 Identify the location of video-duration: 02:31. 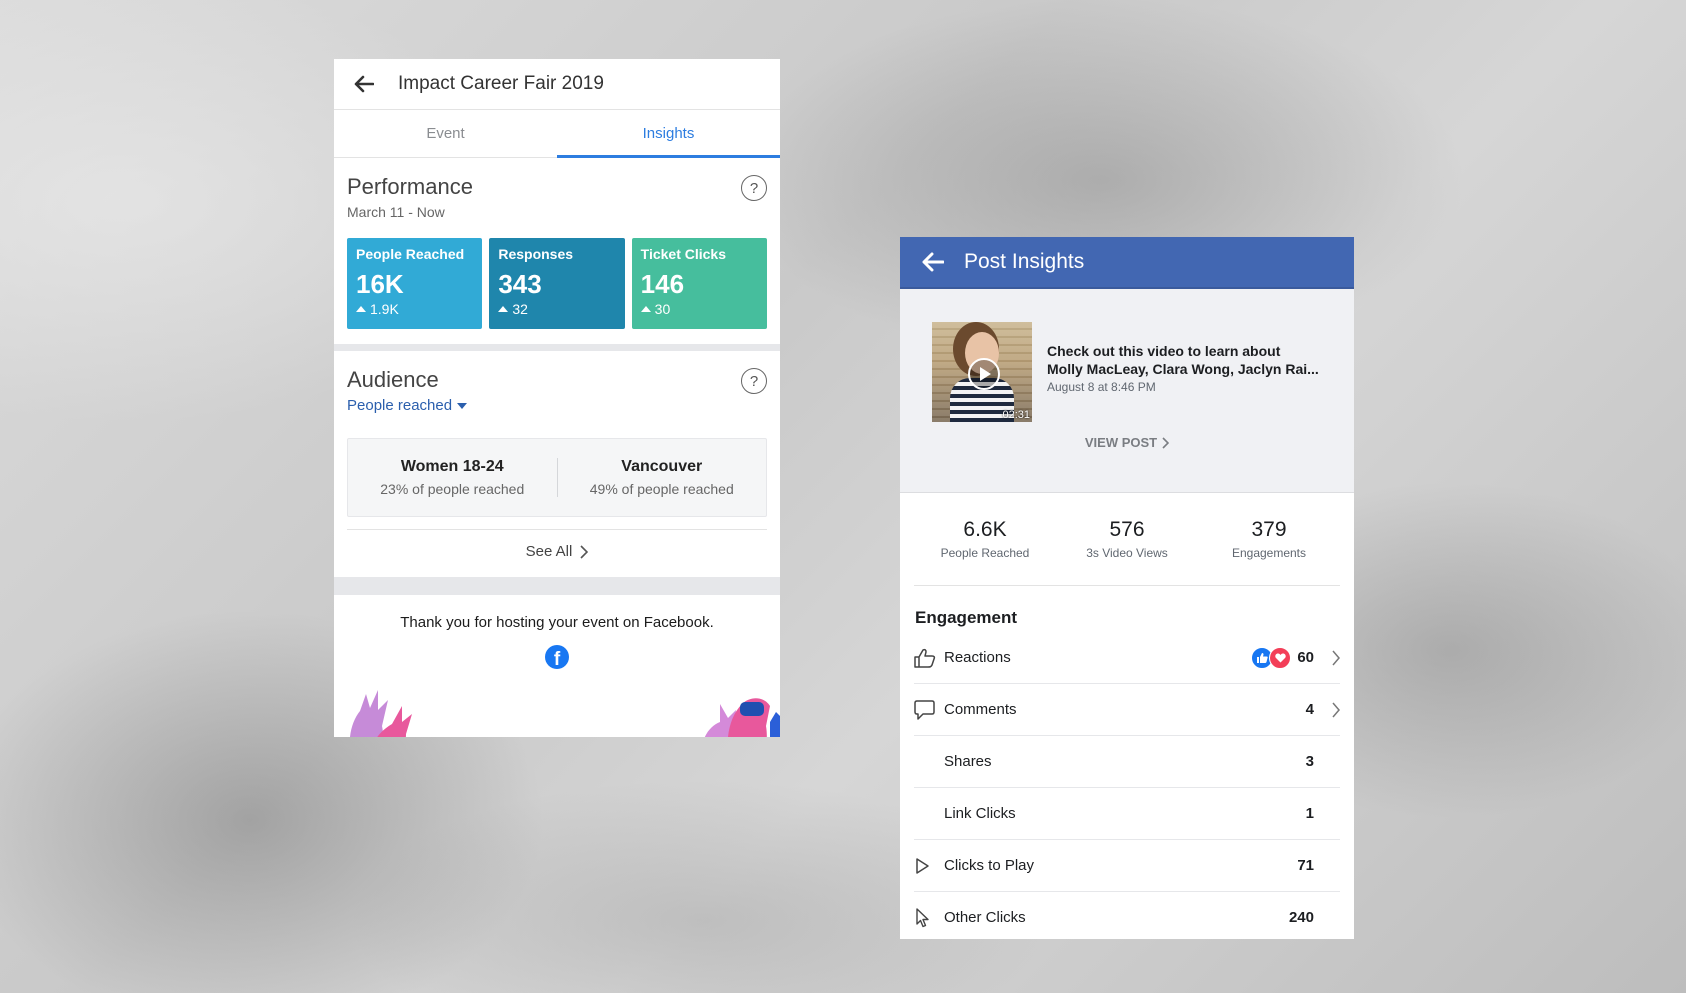
(1016, 415).